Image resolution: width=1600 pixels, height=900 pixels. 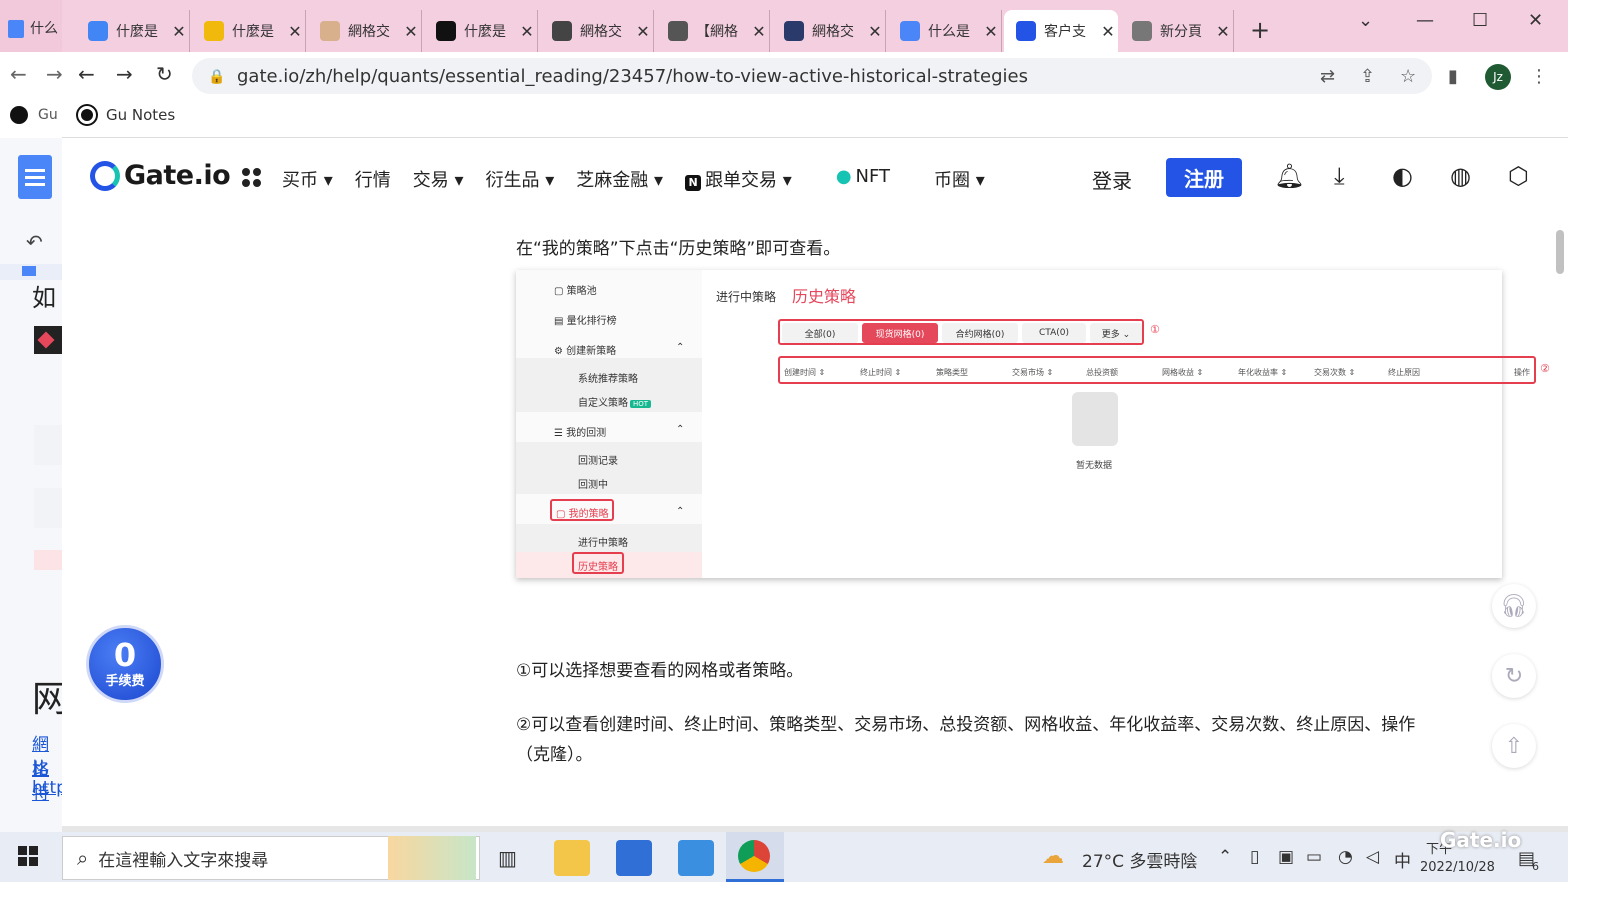 What do you see at coordinates (749, 179) in the screenshot?
I see `menu-copy-trading: N 跟单交易 ▾` at bounding box center [749, 179].